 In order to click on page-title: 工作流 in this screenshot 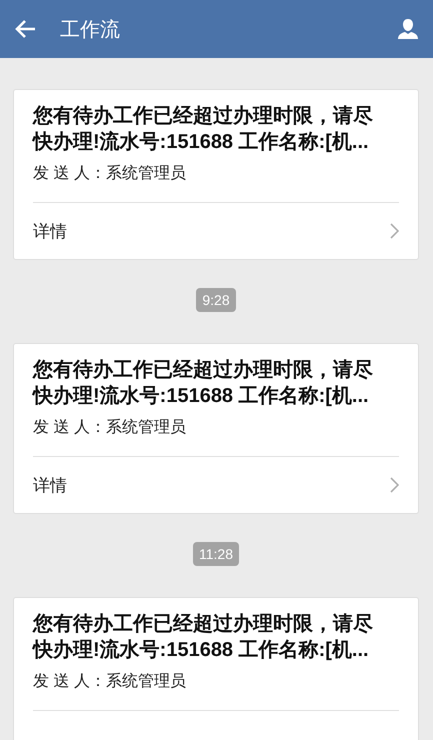, I will do `click(90, 30)`.